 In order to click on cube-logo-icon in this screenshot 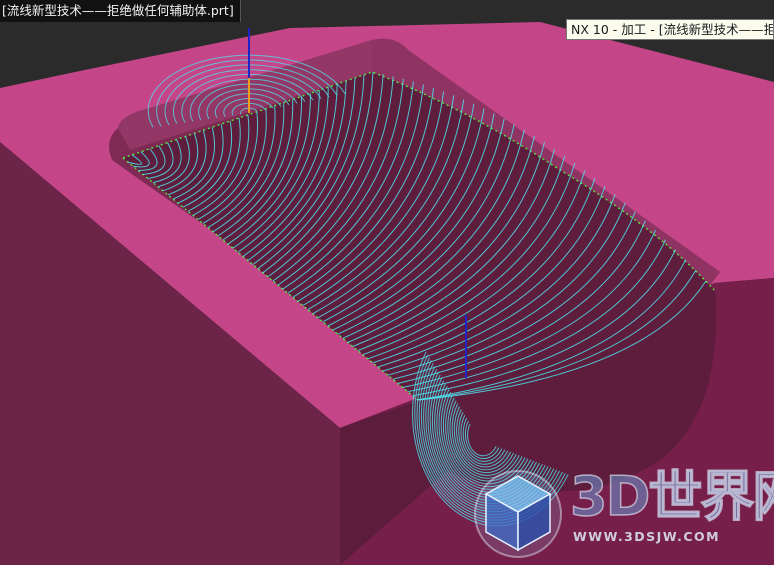, I will do `click(518, 514)`.